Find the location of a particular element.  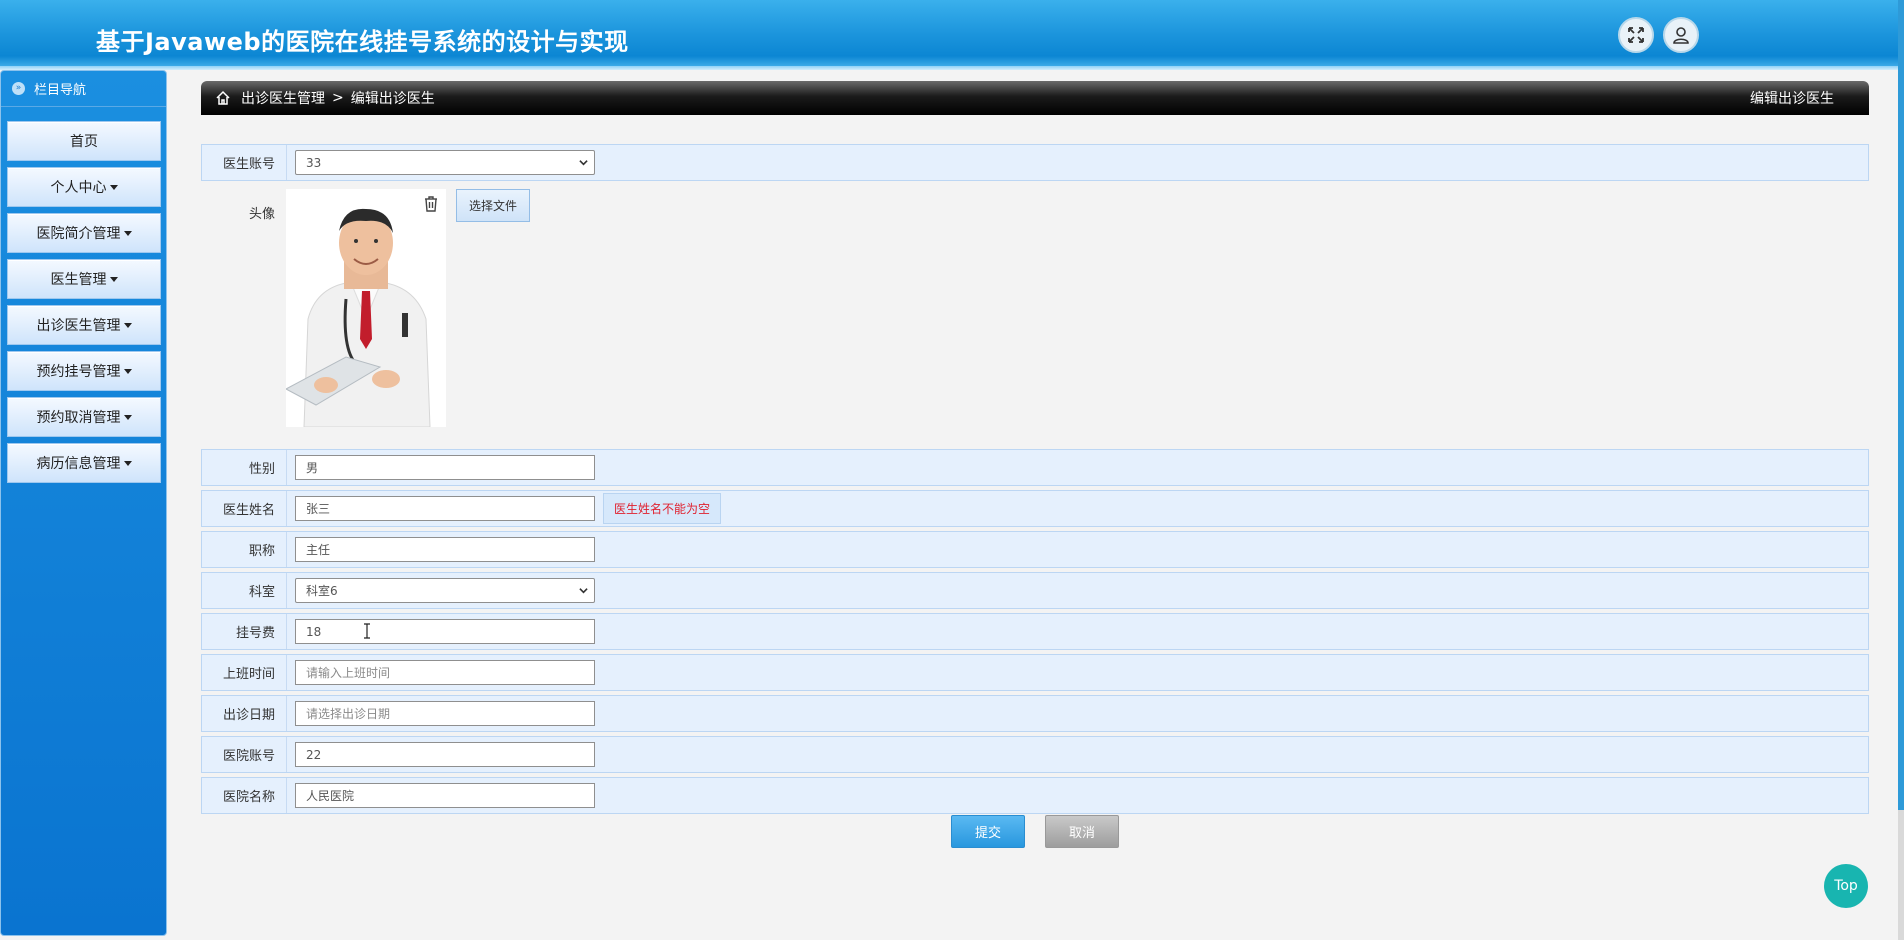

hospital-name-label: 医院名称 is located at coordinates (244, 795).